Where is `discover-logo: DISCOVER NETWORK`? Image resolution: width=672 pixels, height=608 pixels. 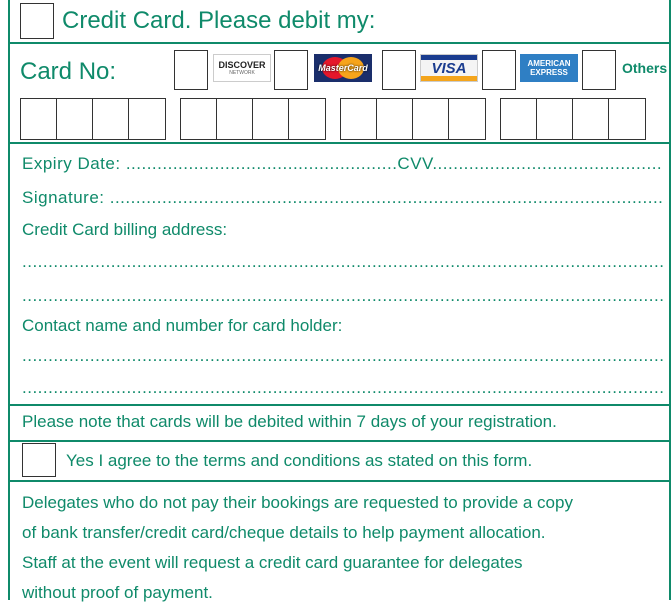 discover-logo: DISCOVER NETWORK is located at coordinates (242, 68).